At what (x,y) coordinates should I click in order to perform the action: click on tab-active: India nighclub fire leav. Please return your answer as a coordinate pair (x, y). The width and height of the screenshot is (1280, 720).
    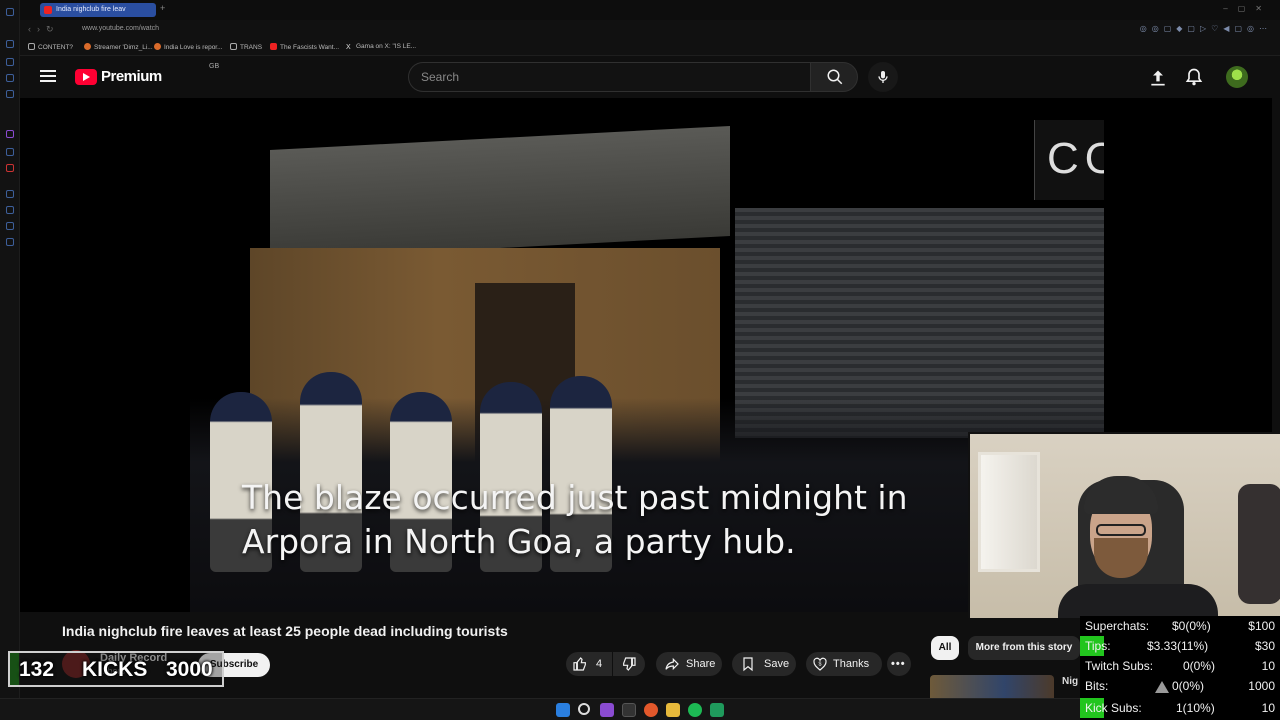
    Looking at the image, I should click on (98, 10).